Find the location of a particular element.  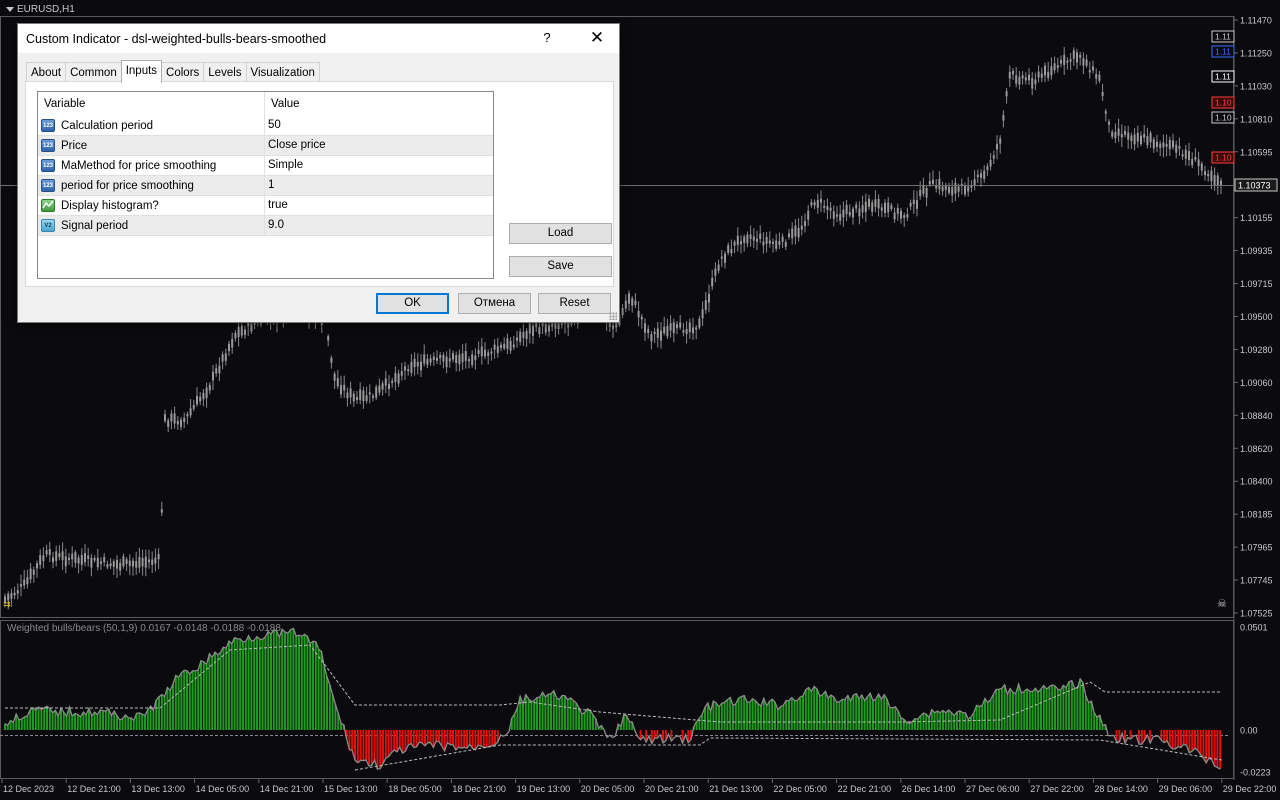

tab-common: Common is located at coordinates (93, 72).